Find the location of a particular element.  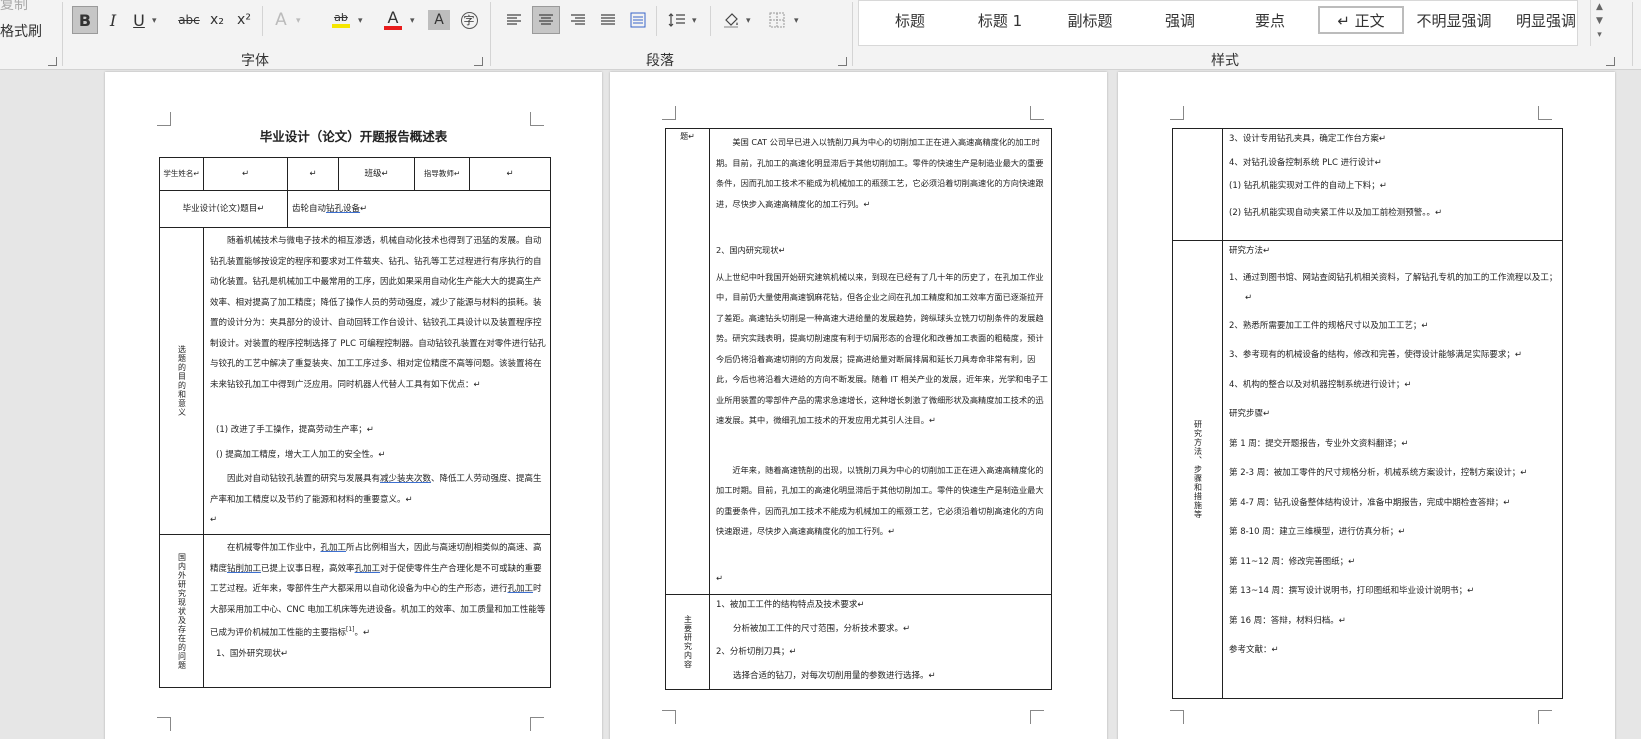

distributed-button is located at coordinates (638, 20).